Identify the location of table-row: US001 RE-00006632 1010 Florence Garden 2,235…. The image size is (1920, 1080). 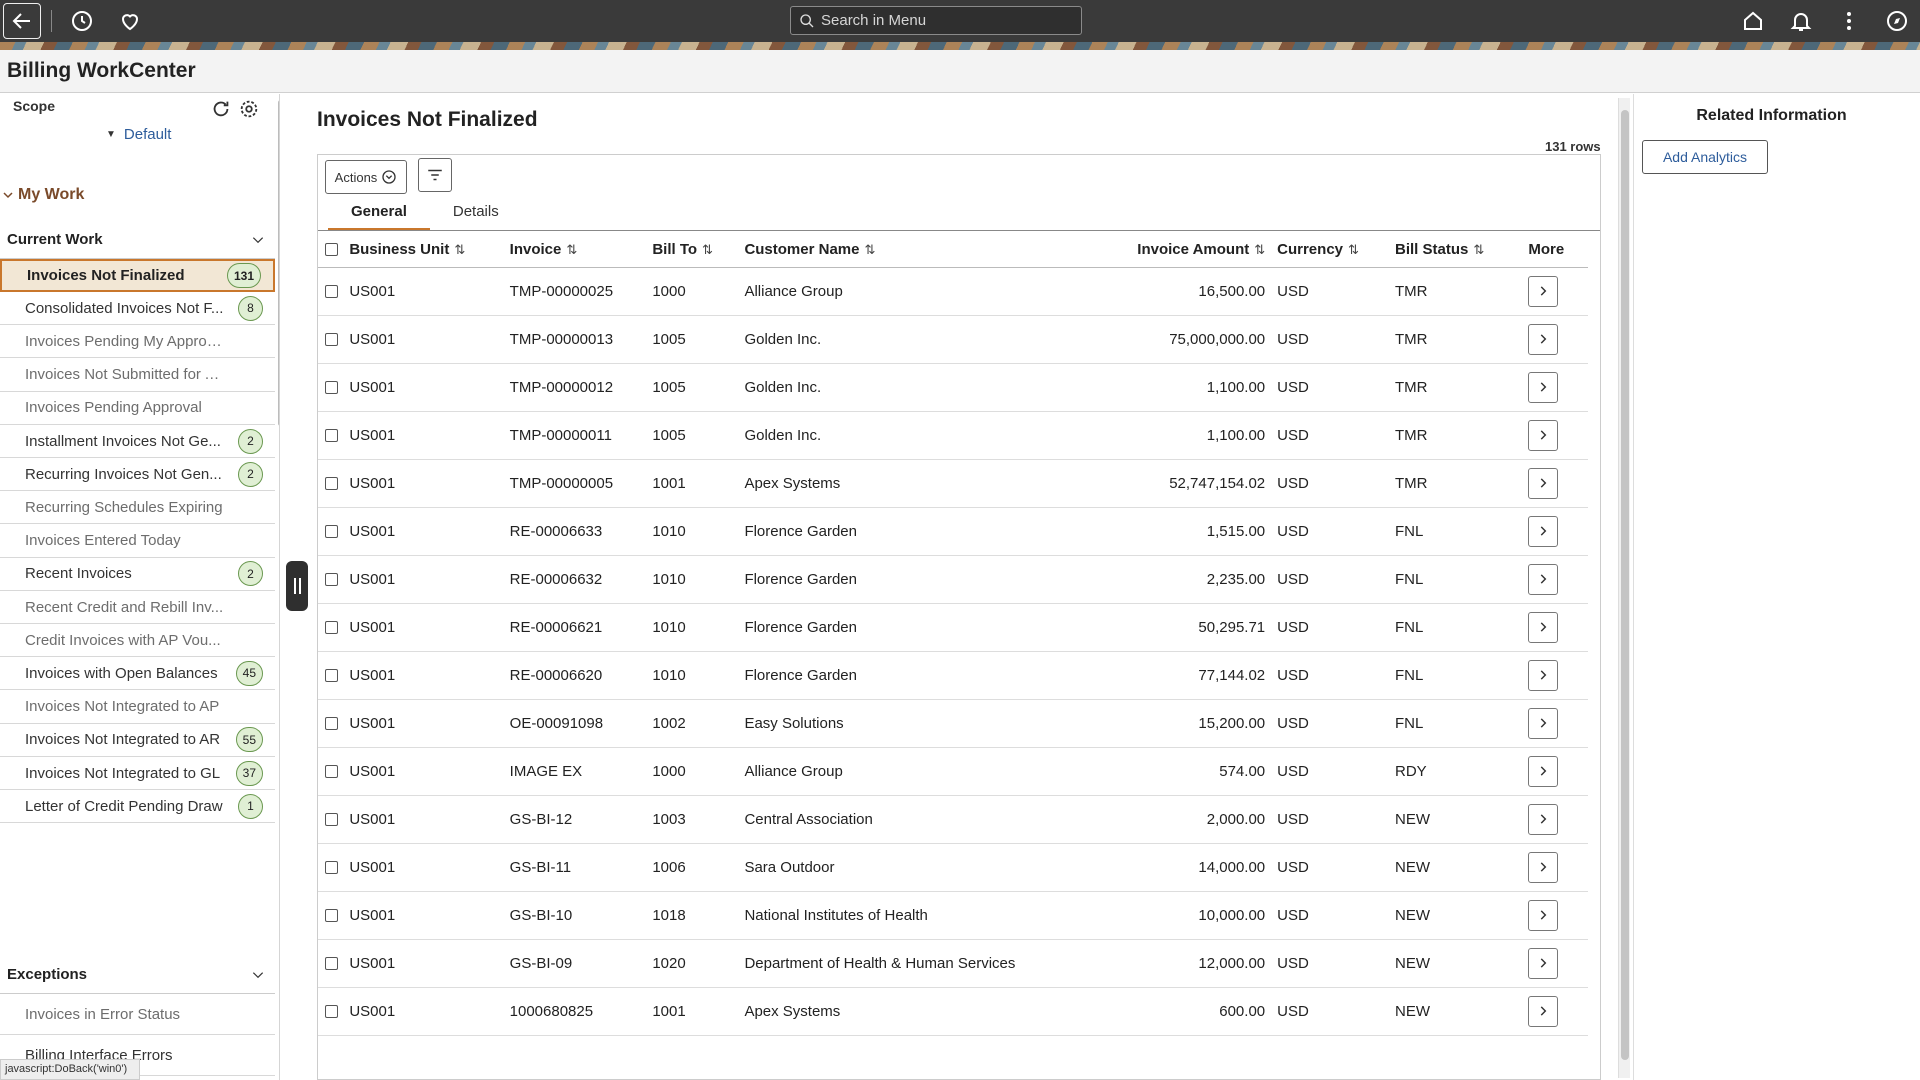
(953, 579).